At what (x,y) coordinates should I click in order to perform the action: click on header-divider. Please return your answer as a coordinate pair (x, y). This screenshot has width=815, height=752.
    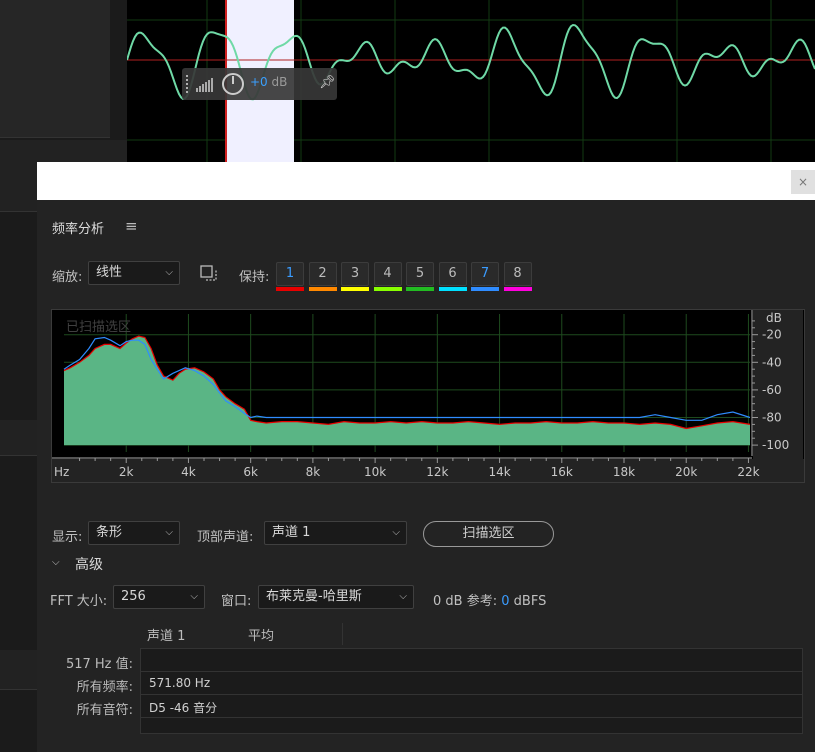
    Looking at the image, I should click on (342, 634).